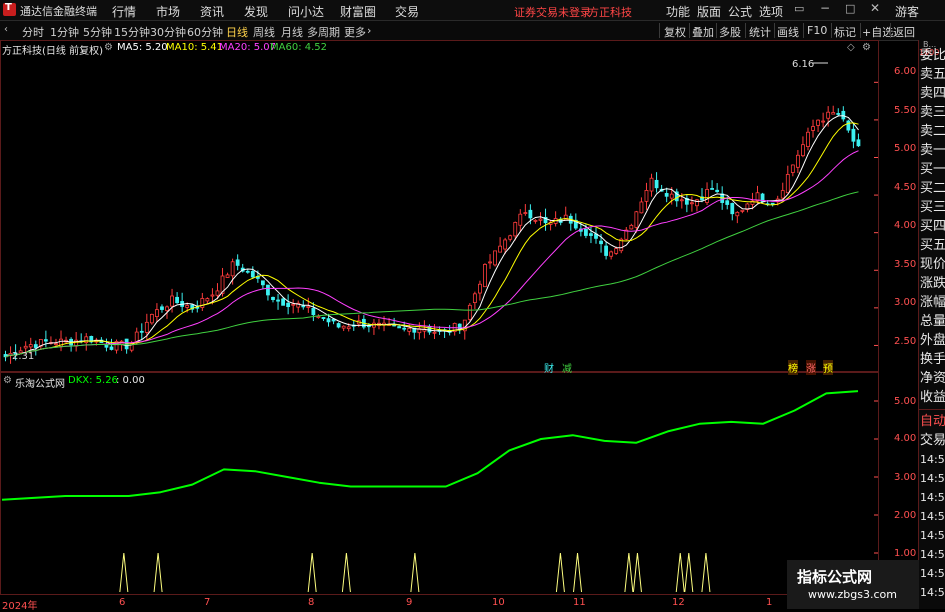 The height and width of the screenshot is (612, 945). Describe the element at coordinates (932, 359) in the screenshot. I see `panel-item-turnover: 换手` at that location.